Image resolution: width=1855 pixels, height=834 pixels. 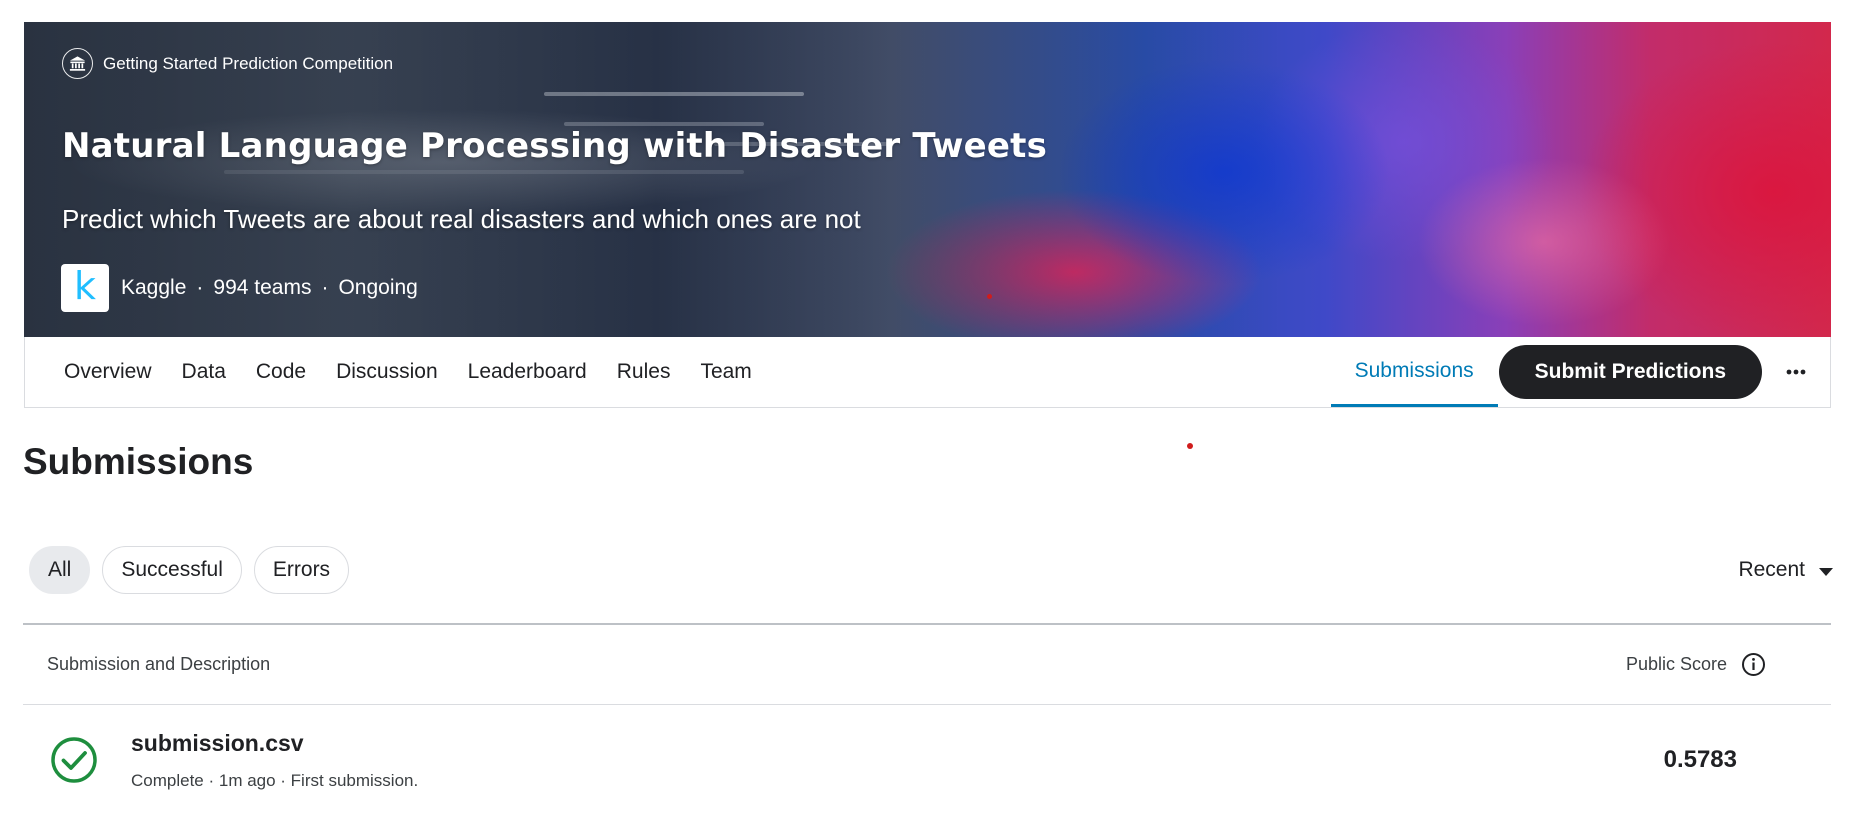 What do you see at coordinates (378, 287) in the screenshot?
I see `competition-status: Ongoing` at bounding box center [378, 287].